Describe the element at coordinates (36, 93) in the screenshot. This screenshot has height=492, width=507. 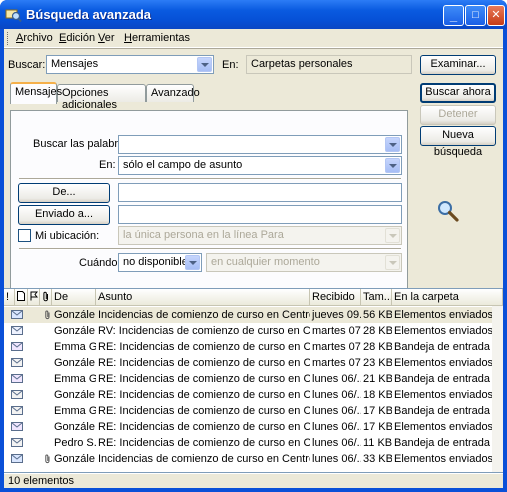
I see `tab-mensajes: Mensajes` at that location.